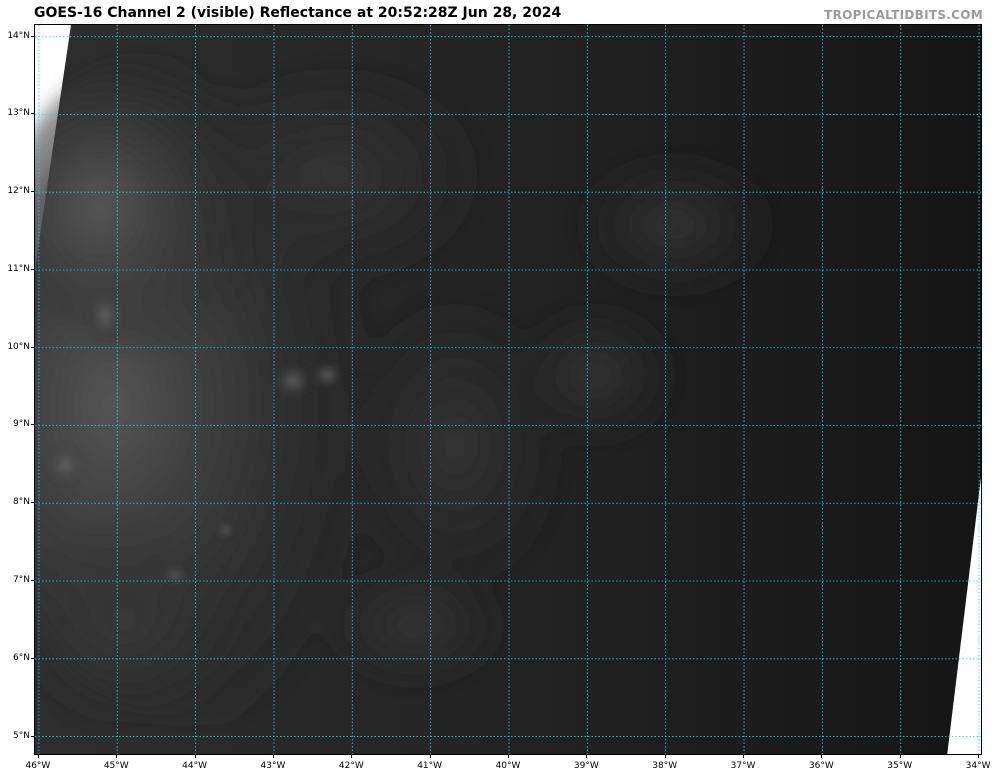 Image resolution: width=1000 pixels, height=774 pixels. Describe the element at coordinates (38, 766) in the screenshot. I see `longitude-tick-label: 46°W` at that location.